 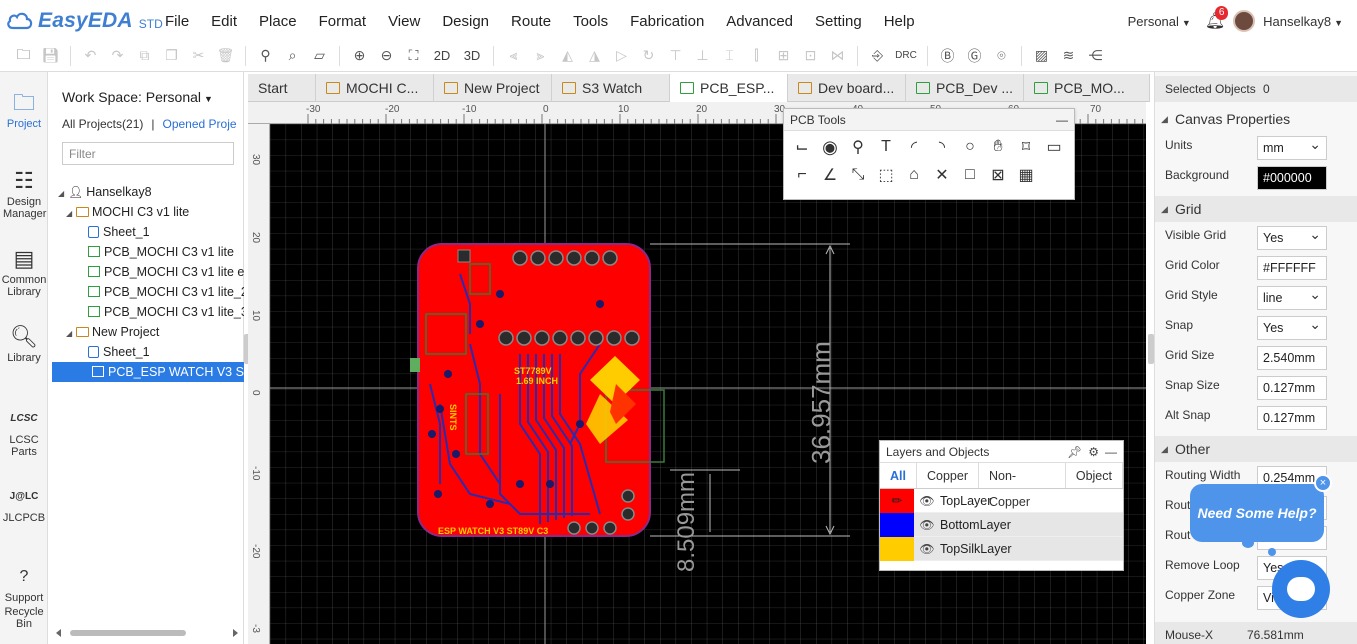 I want to click on menu-route: Route, so click(x=531, y=22).